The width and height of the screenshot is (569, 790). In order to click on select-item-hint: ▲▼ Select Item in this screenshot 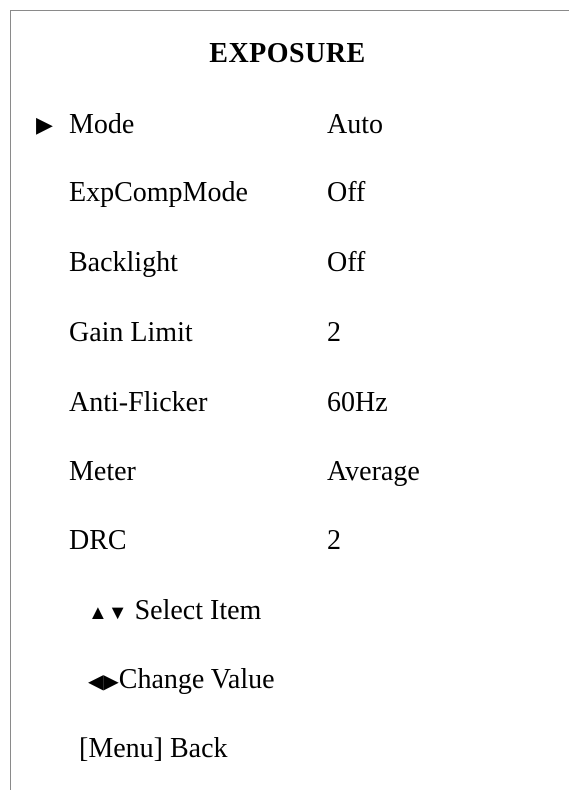, I will do `click(174, 612)`.